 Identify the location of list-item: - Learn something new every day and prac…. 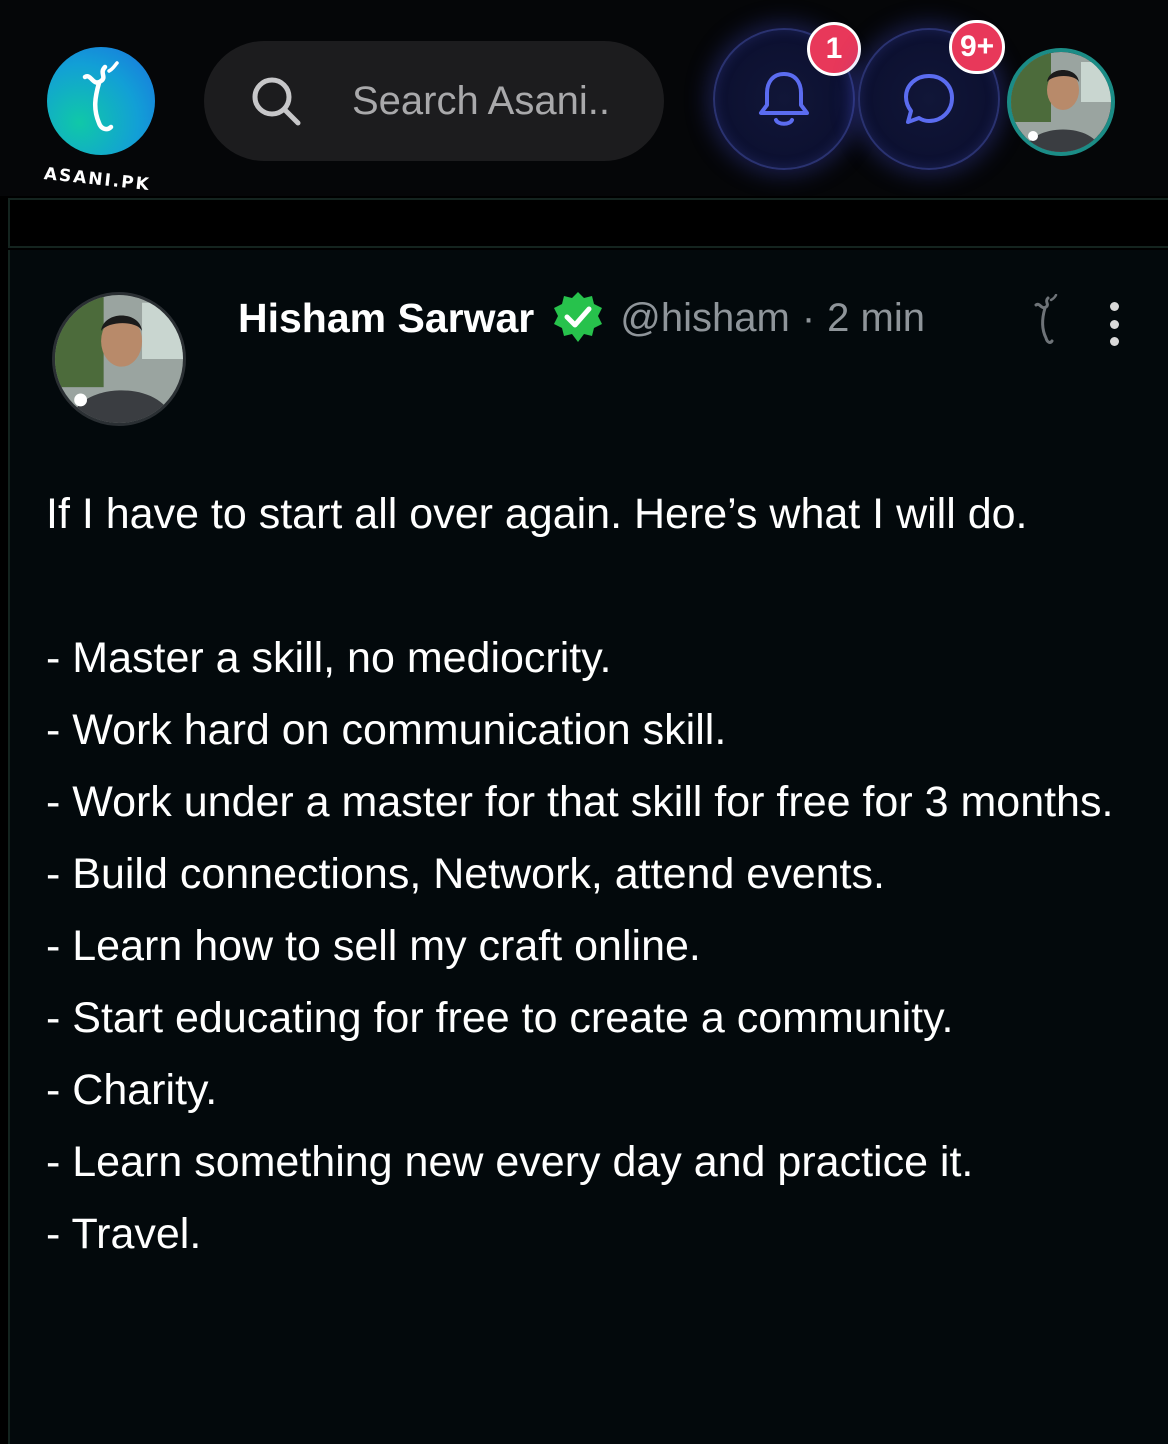
(510, 1162).